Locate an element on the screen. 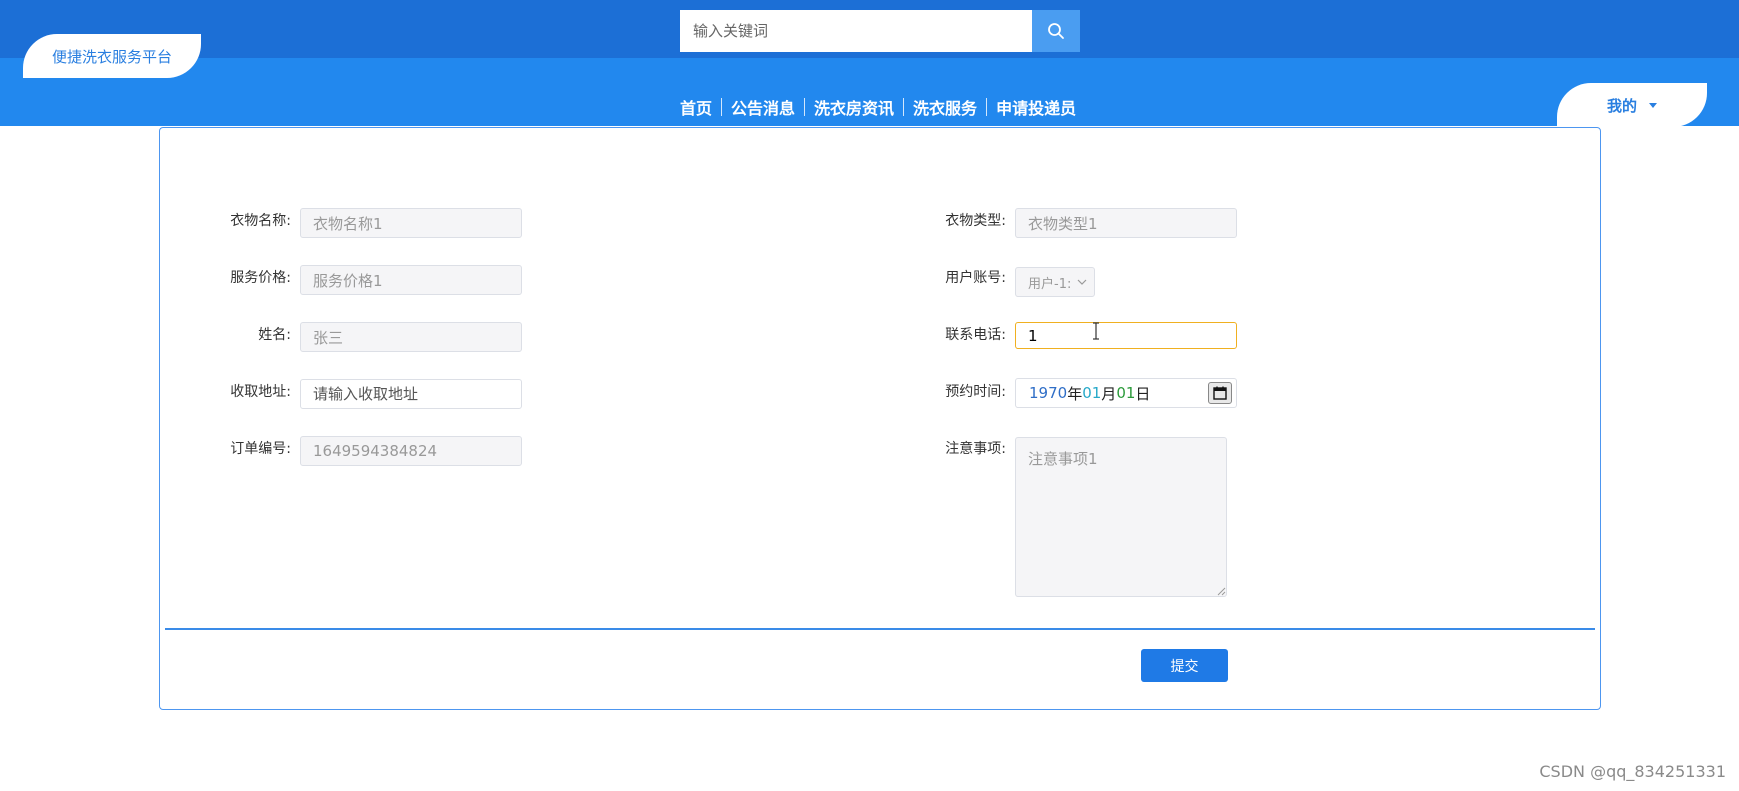 This screenshot has height=791, width=1739. nav-announcements: 公告消息 is located at coordinates (763, 107).